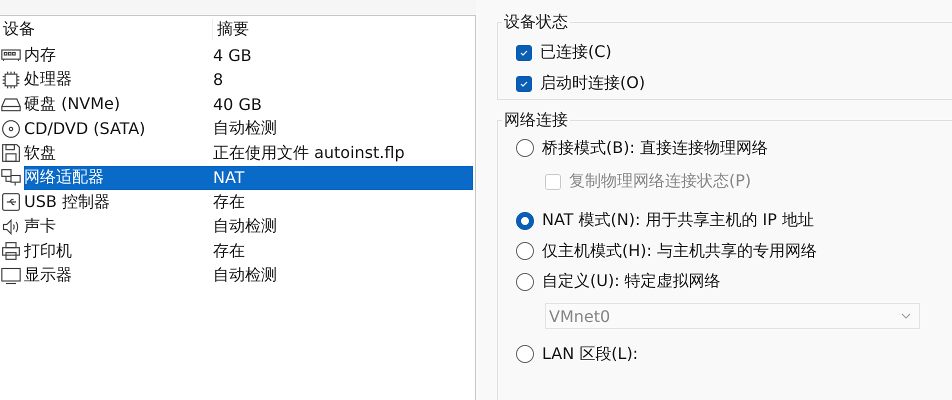 The width and height of the screenshot is (952, 400). I want to click on table-row: 显示器 自动检测, so click(248, 276).